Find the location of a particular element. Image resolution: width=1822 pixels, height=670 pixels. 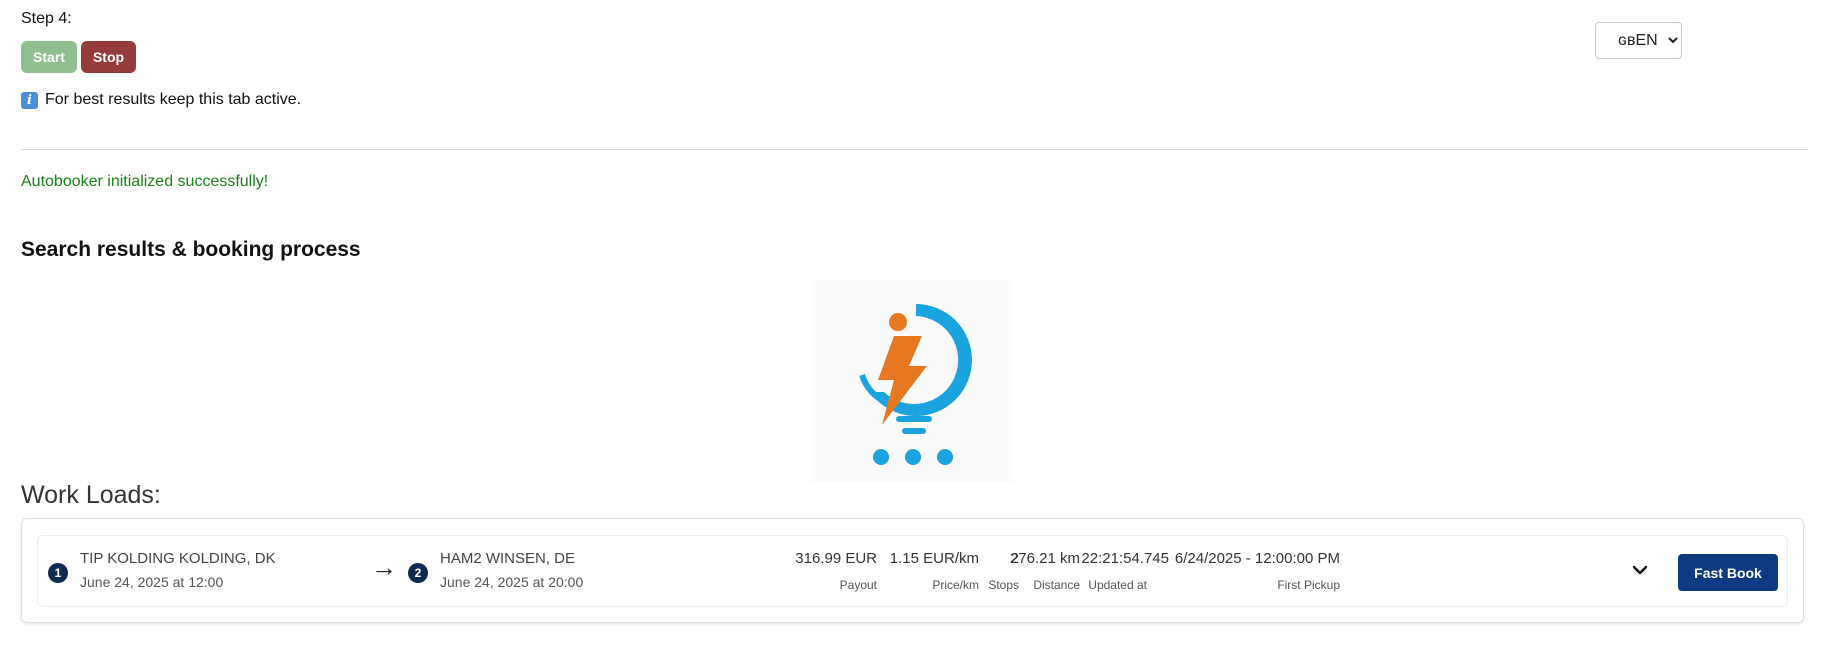

lightning-bulb-loader-icon is located at coordinates (915, 384).